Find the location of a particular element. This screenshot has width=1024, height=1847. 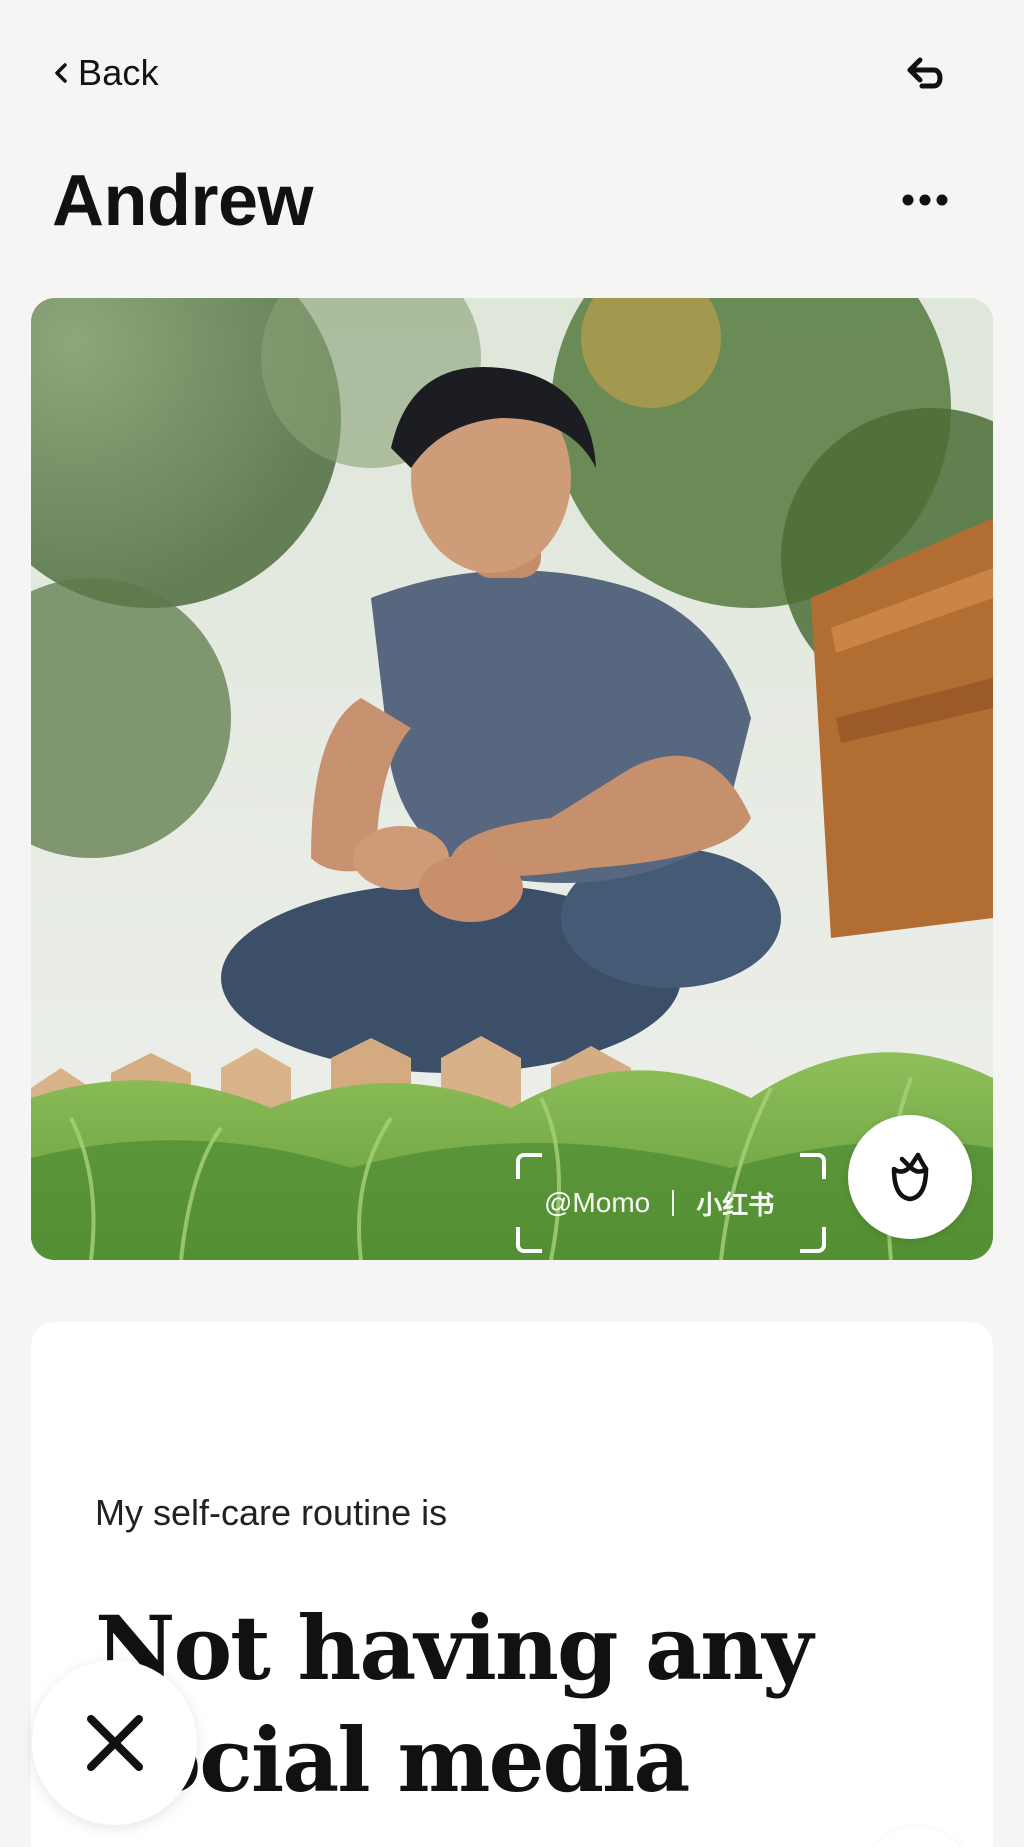

rose-icon is located at coordinates (910, 1177).